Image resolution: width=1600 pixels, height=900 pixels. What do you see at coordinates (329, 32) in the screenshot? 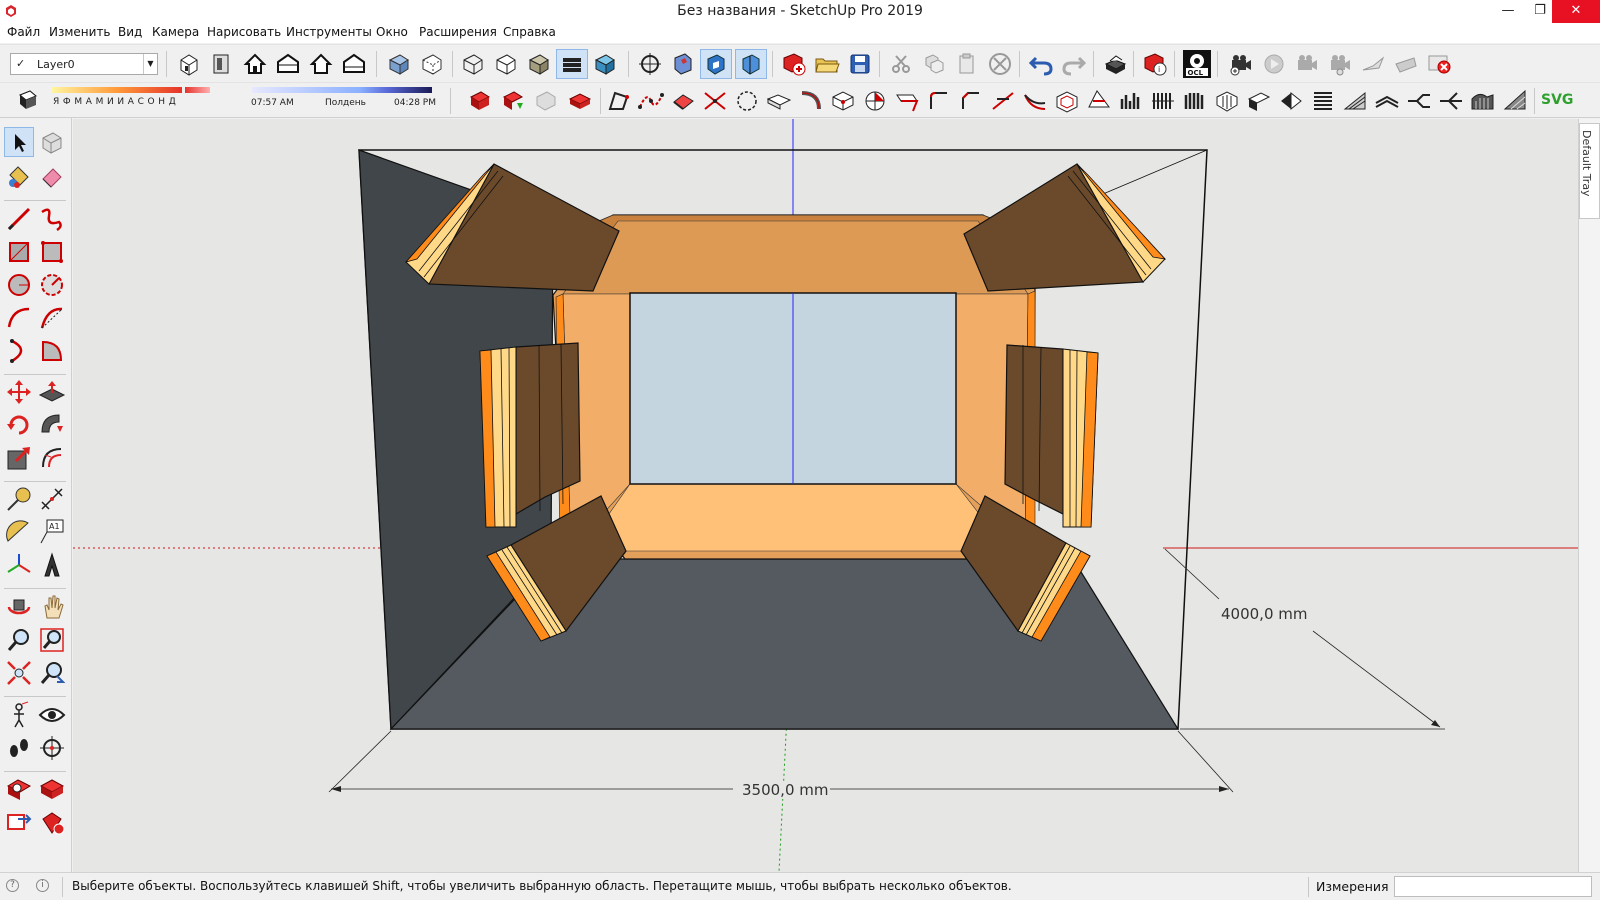
I see `menu-tools: Инструменты` at bounding box center [329, 32].